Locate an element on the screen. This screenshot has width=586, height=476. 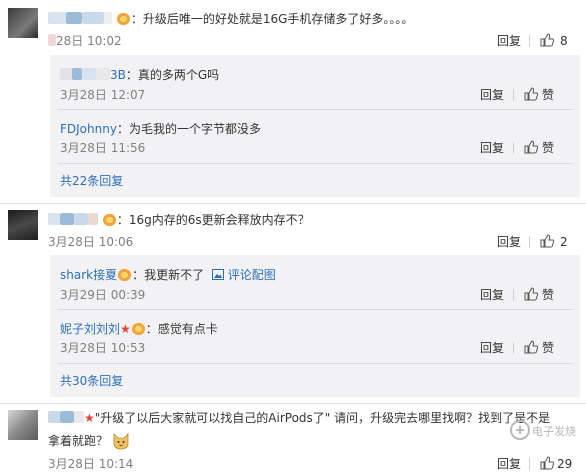
comment-header: ：升级后唯一的好处就是16G手机存储多了好多。。。。 is located at coordinates (230, 19).